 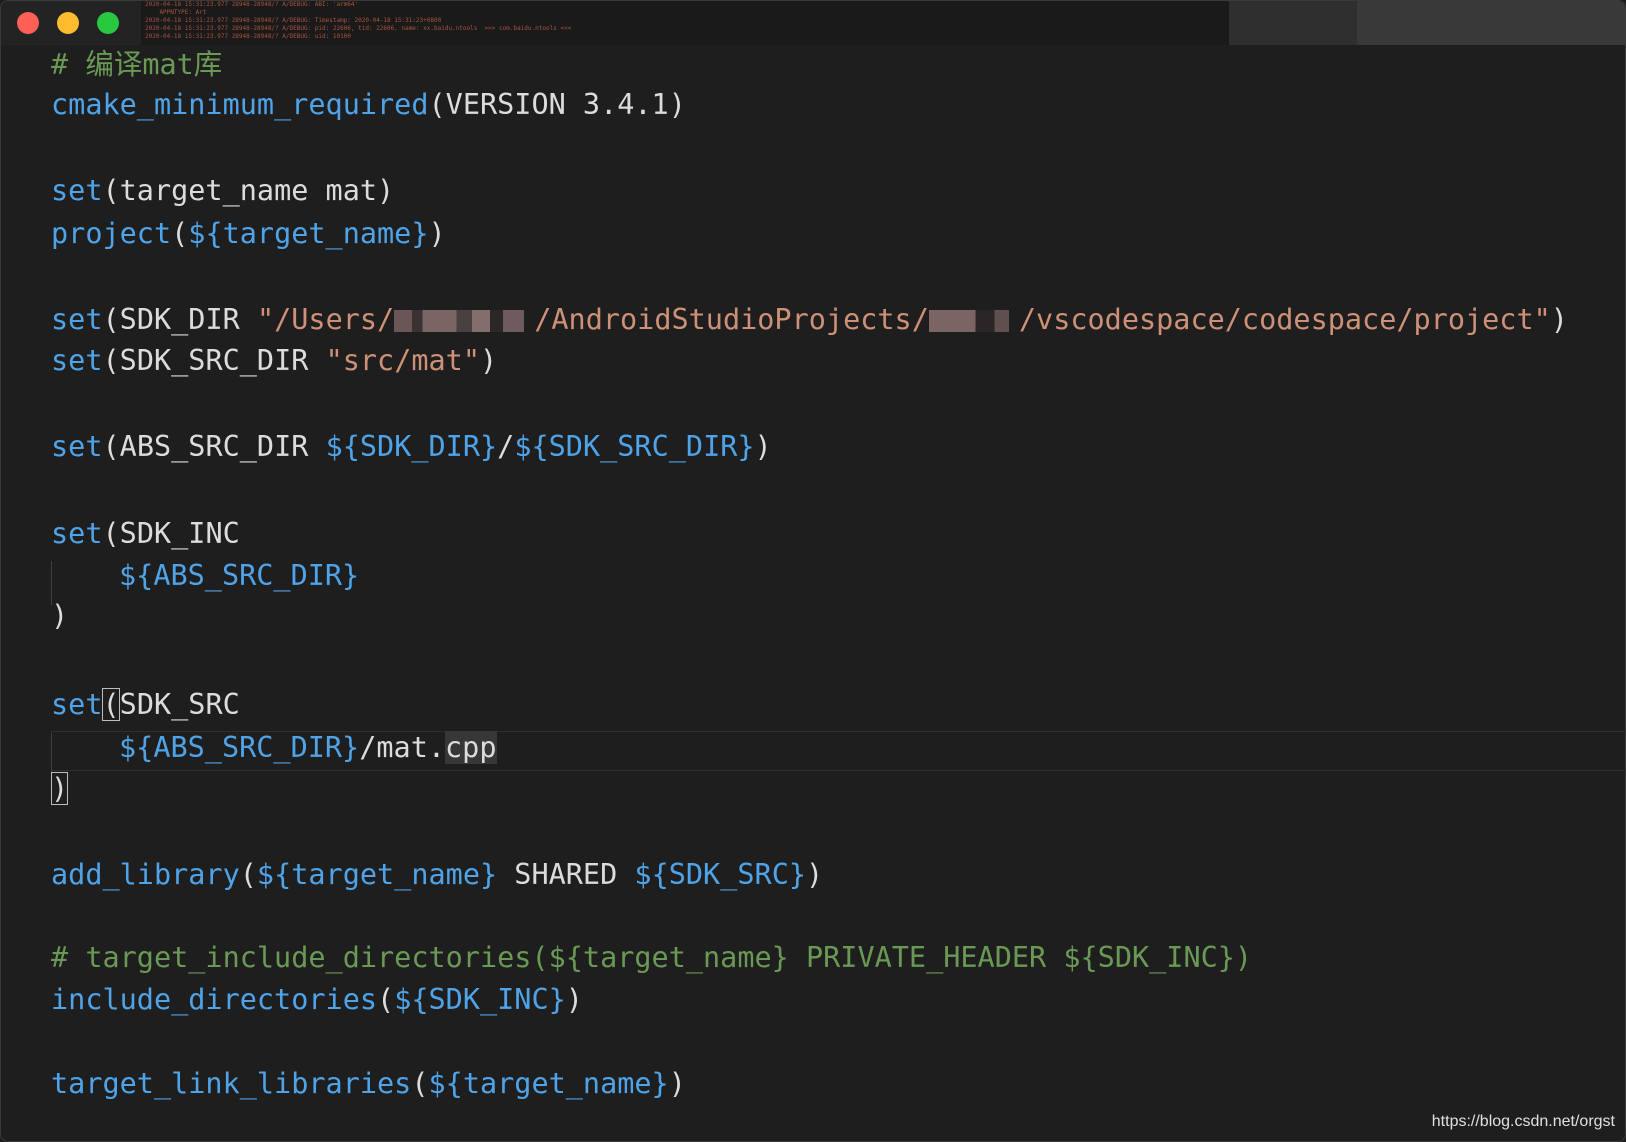 I want to click on keyword: SHARED, so click(x=566, y=874).